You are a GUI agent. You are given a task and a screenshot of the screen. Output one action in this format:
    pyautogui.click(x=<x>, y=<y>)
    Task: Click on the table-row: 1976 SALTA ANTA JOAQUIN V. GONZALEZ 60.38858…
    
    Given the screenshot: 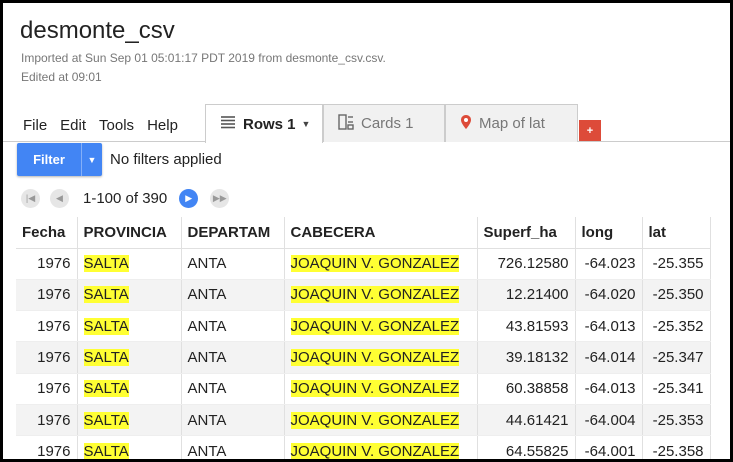 What is the action you would take?
    pyautogui.click(x=363, y=389)
    